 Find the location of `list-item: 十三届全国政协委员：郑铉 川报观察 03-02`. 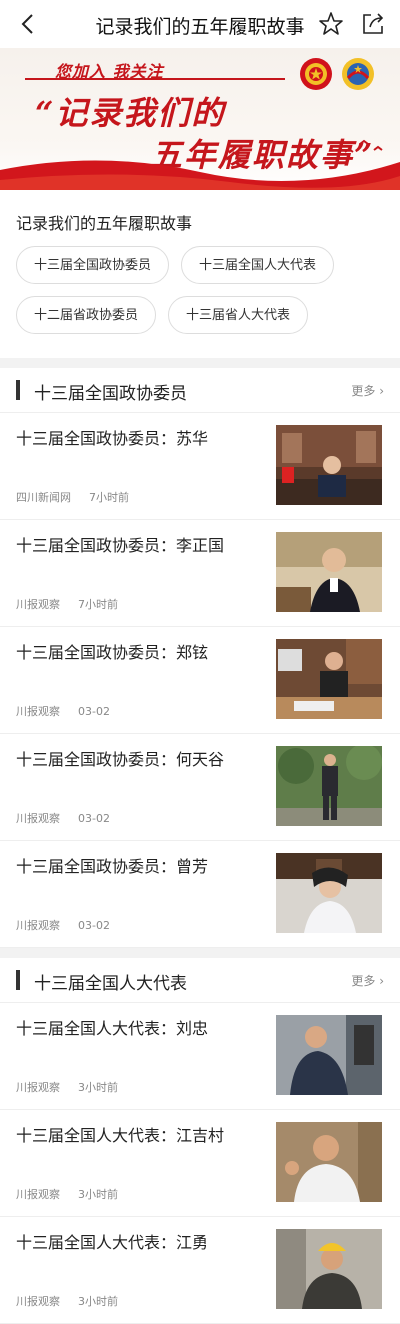

list-item: 十三届全国政协委员：郑铉 川报观察 03-02 is located at coordinates (200, 680).